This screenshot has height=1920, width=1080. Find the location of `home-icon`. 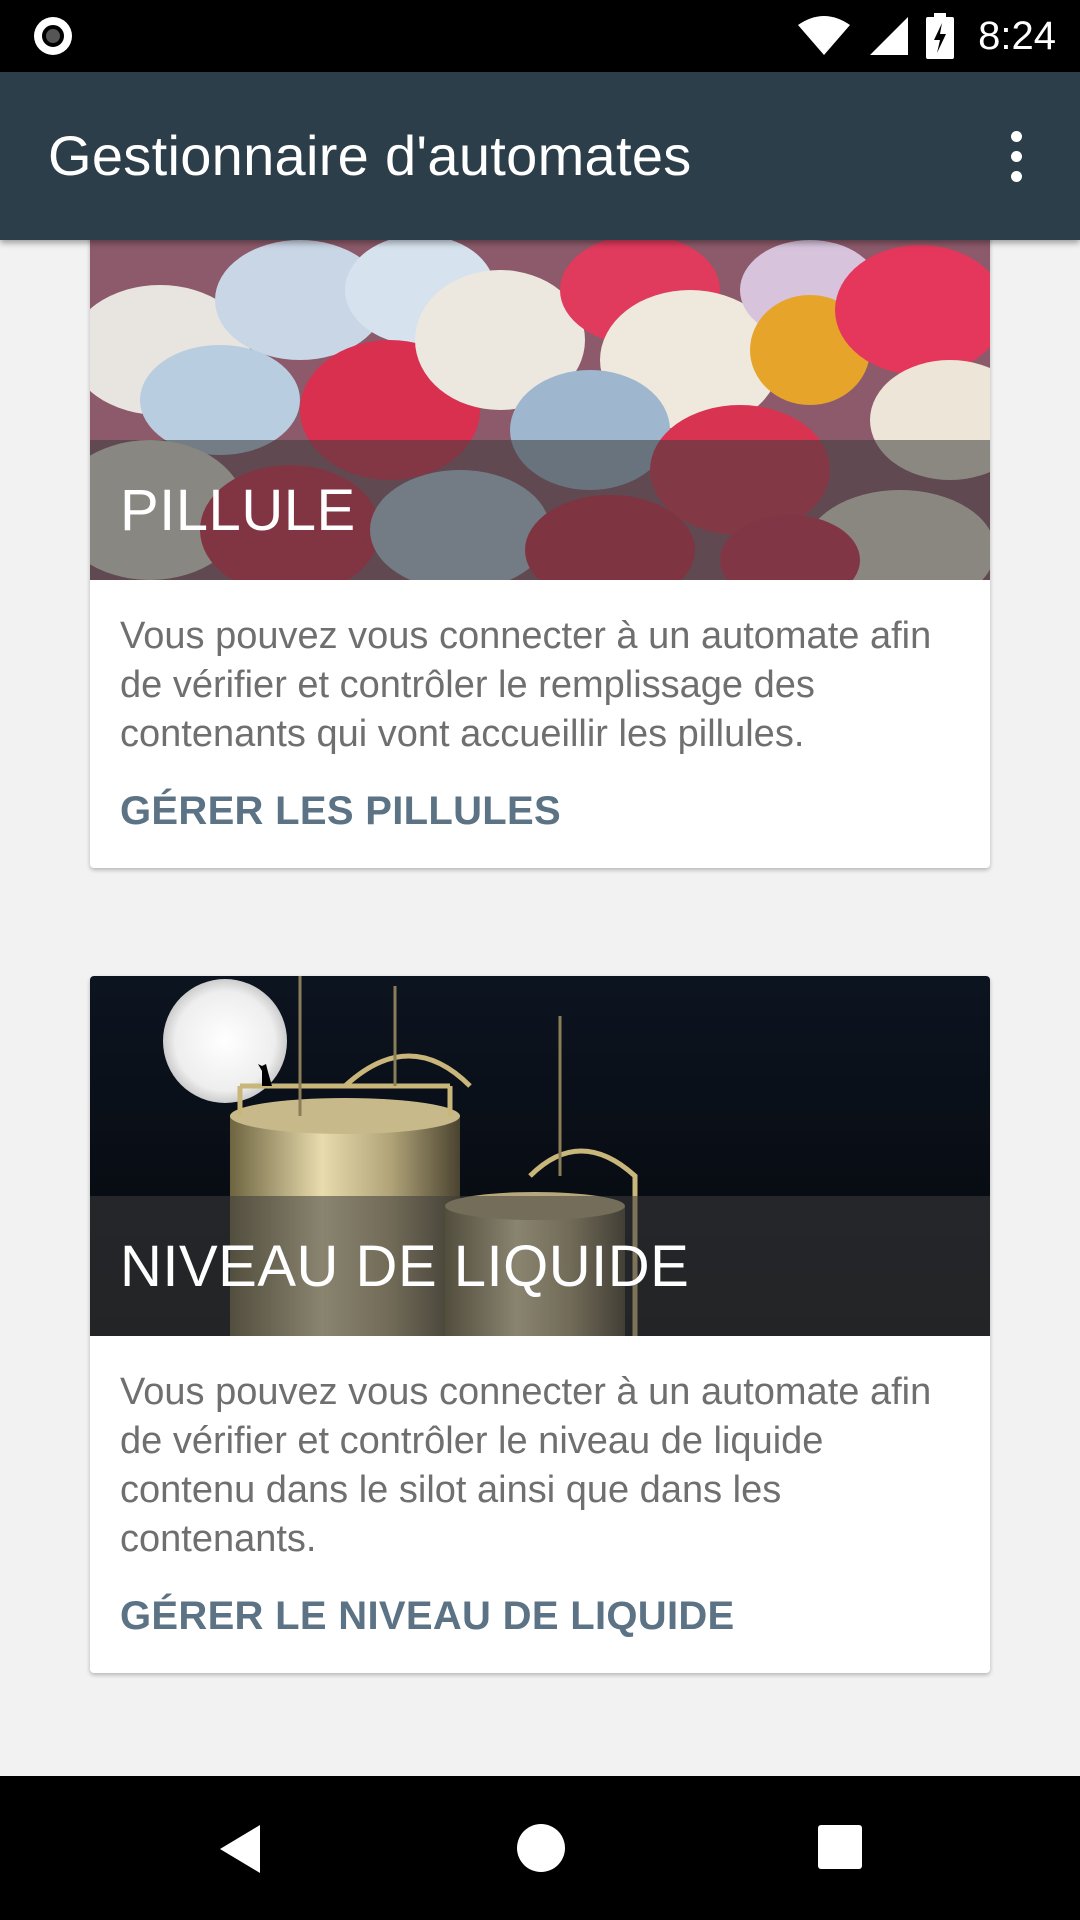

home-icon is located at coordinates (541, 1848).